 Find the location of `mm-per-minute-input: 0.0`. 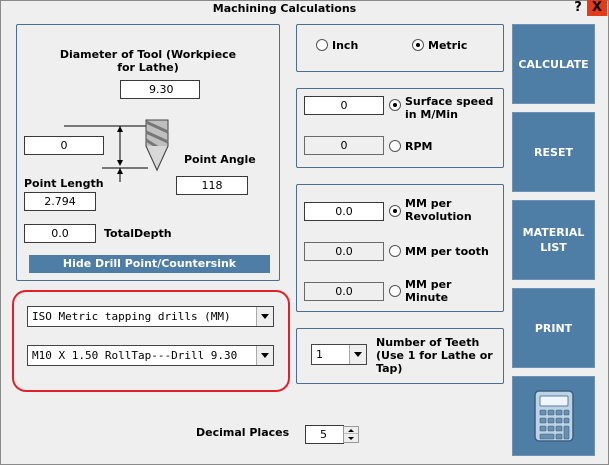

mm-per-minute-input: 0.0 is located at coordinates (344, 291).